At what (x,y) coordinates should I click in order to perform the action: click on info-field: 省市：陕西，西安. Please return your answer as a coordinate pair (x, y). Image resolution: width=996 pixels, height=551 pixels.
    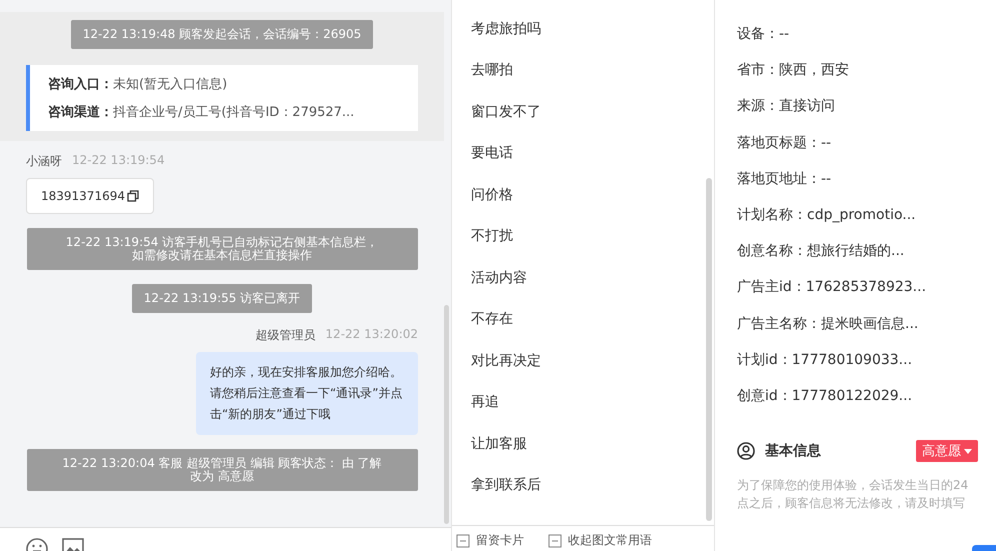
    Looking at the image, I should click on (793, 70).